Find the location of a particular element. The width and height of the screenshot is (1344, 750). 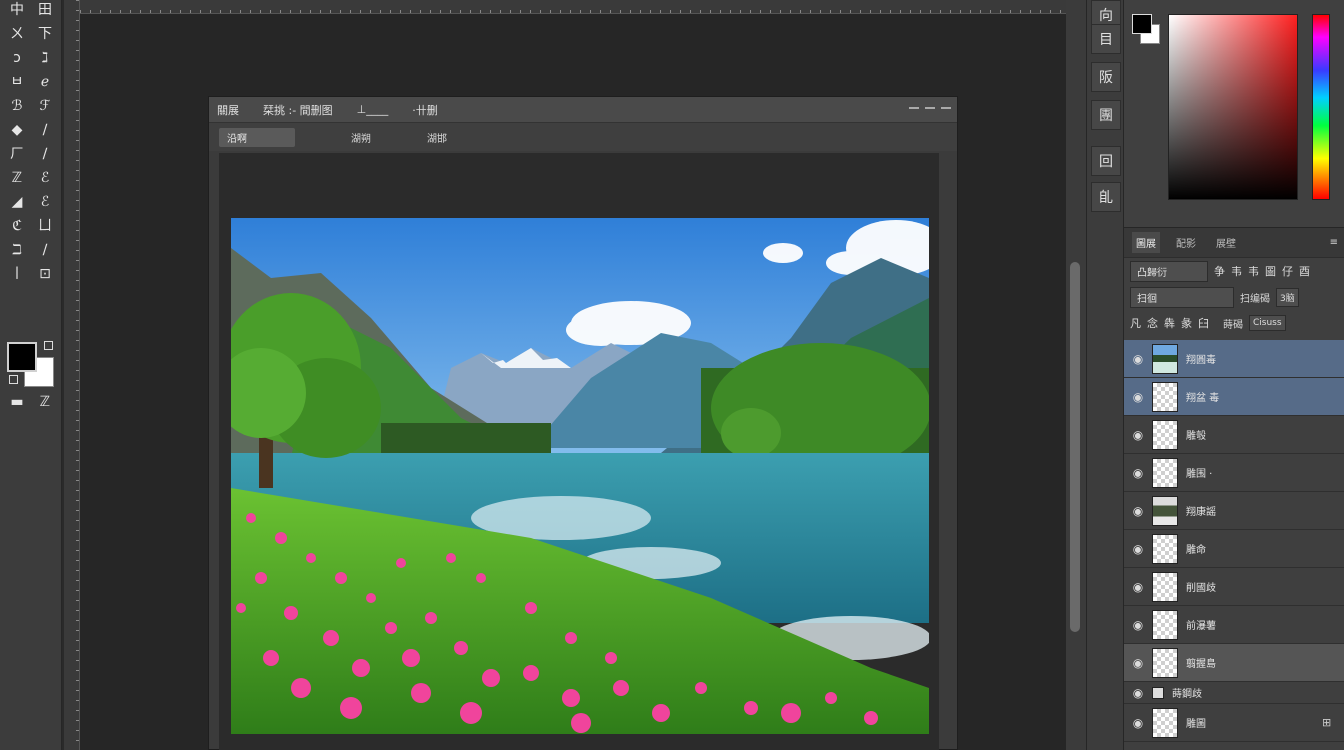

lock-position-icon: 犇 is located at coordinates (1169, 323).